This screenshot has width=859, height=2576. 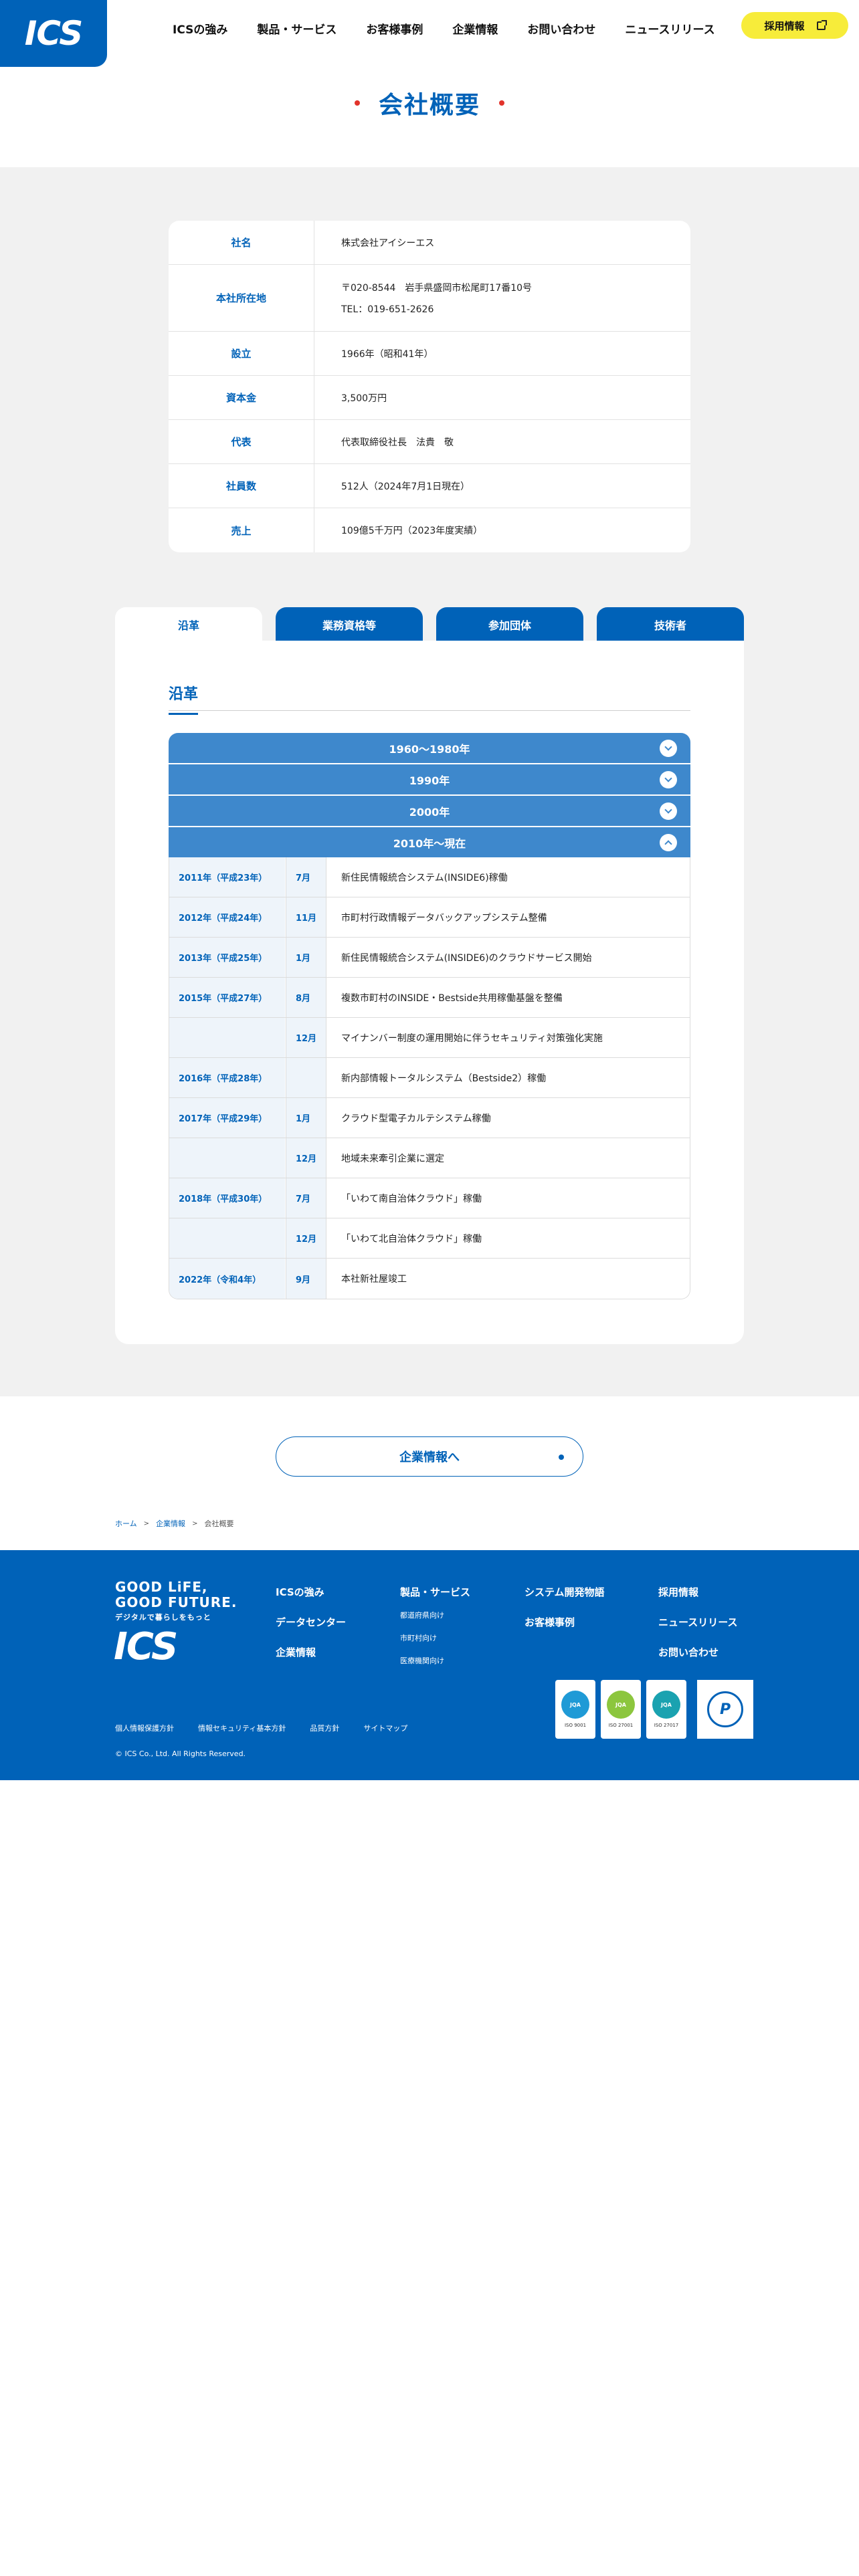 I want to click on accordion-1960-1980: 1960〜1980年, so click(x=429, y=748).